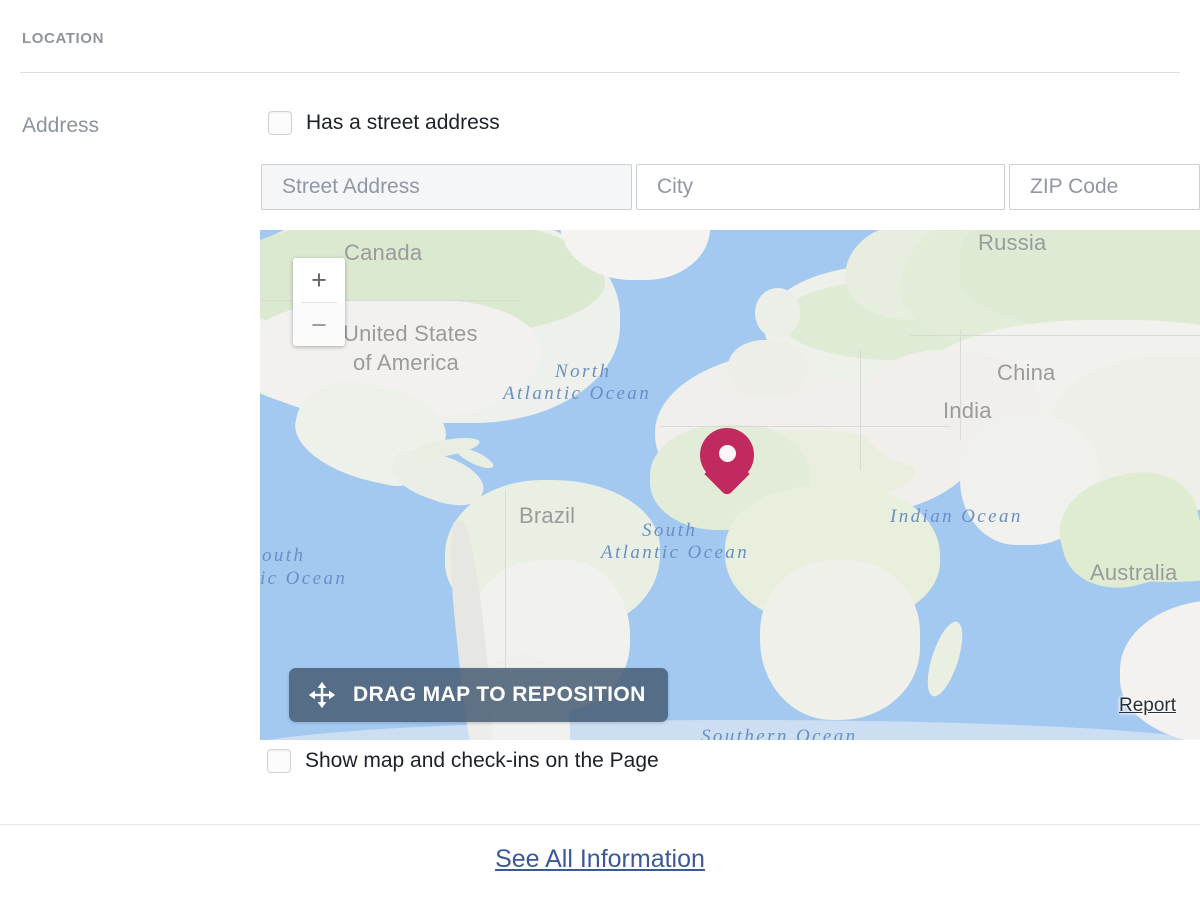 The height and width of the screenshot is (904, 1200). What do you see at coordinates (547, 515) in the screenshot?
I see `map-label-brazil: Brazil` at bounding box center [547, 515].